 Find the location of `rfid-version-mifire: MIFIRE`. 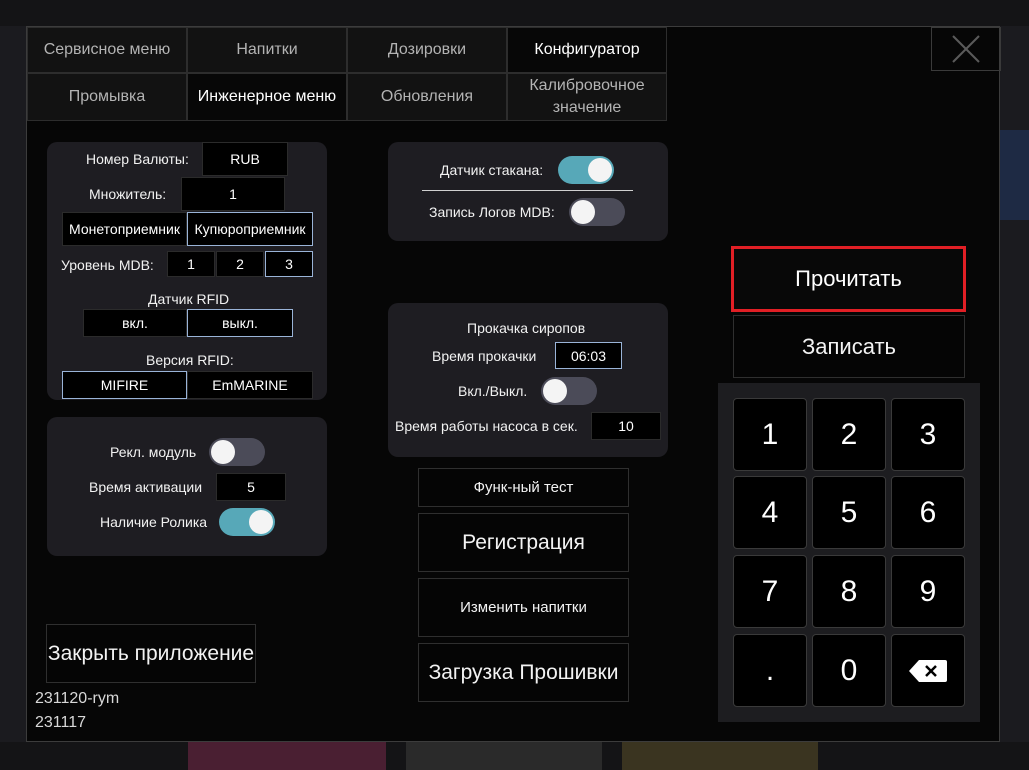

rfid-version-mifire: MIFIRE is located at coordinates (124, 385).